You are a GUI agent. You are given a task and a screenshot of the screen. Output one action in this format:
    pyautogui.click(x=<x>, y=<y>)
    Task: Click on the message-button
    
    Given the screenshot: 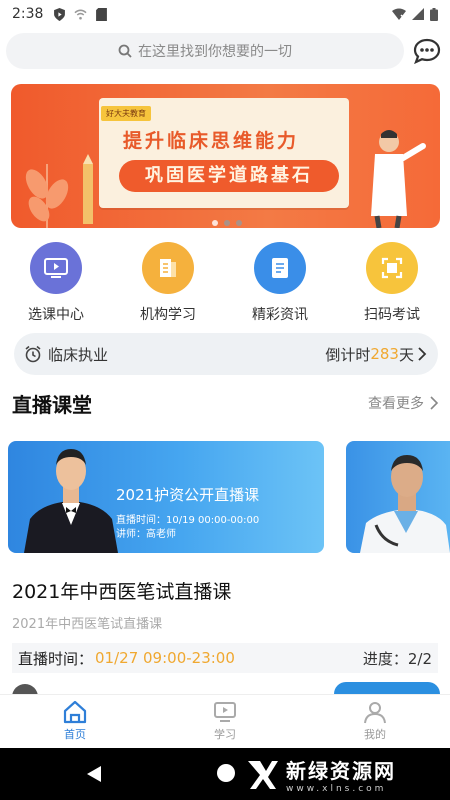 What is the action you would take?
    pyautogui.click(x=427, y=51)
    